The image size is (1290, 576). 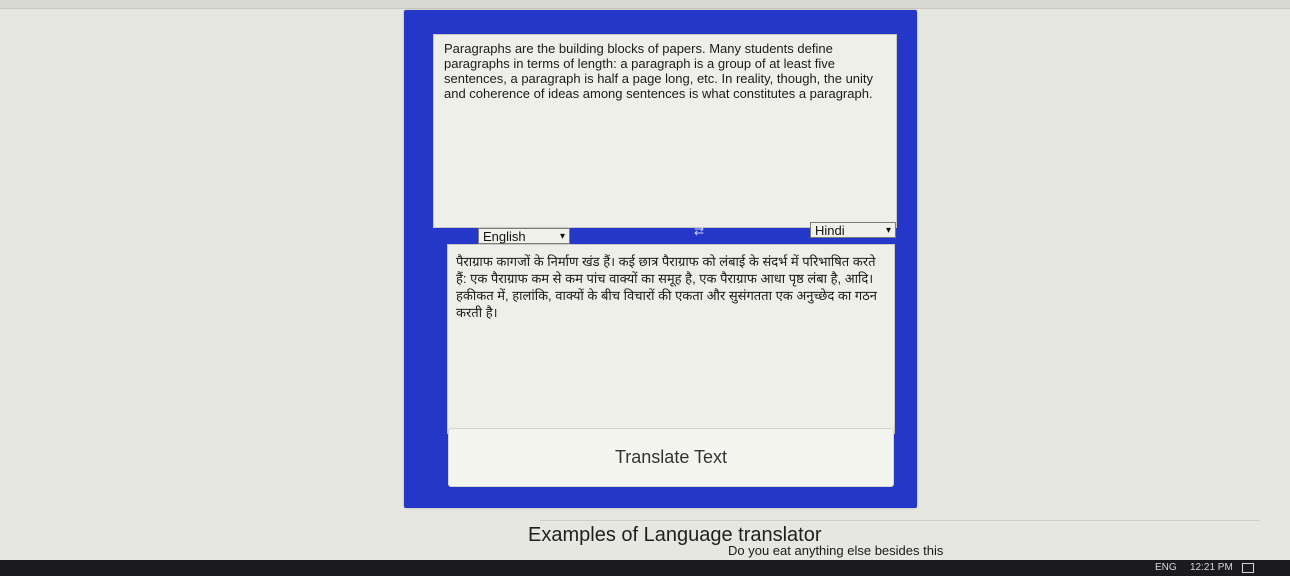 I want to click on section-divider, so click(x=900, y=520).